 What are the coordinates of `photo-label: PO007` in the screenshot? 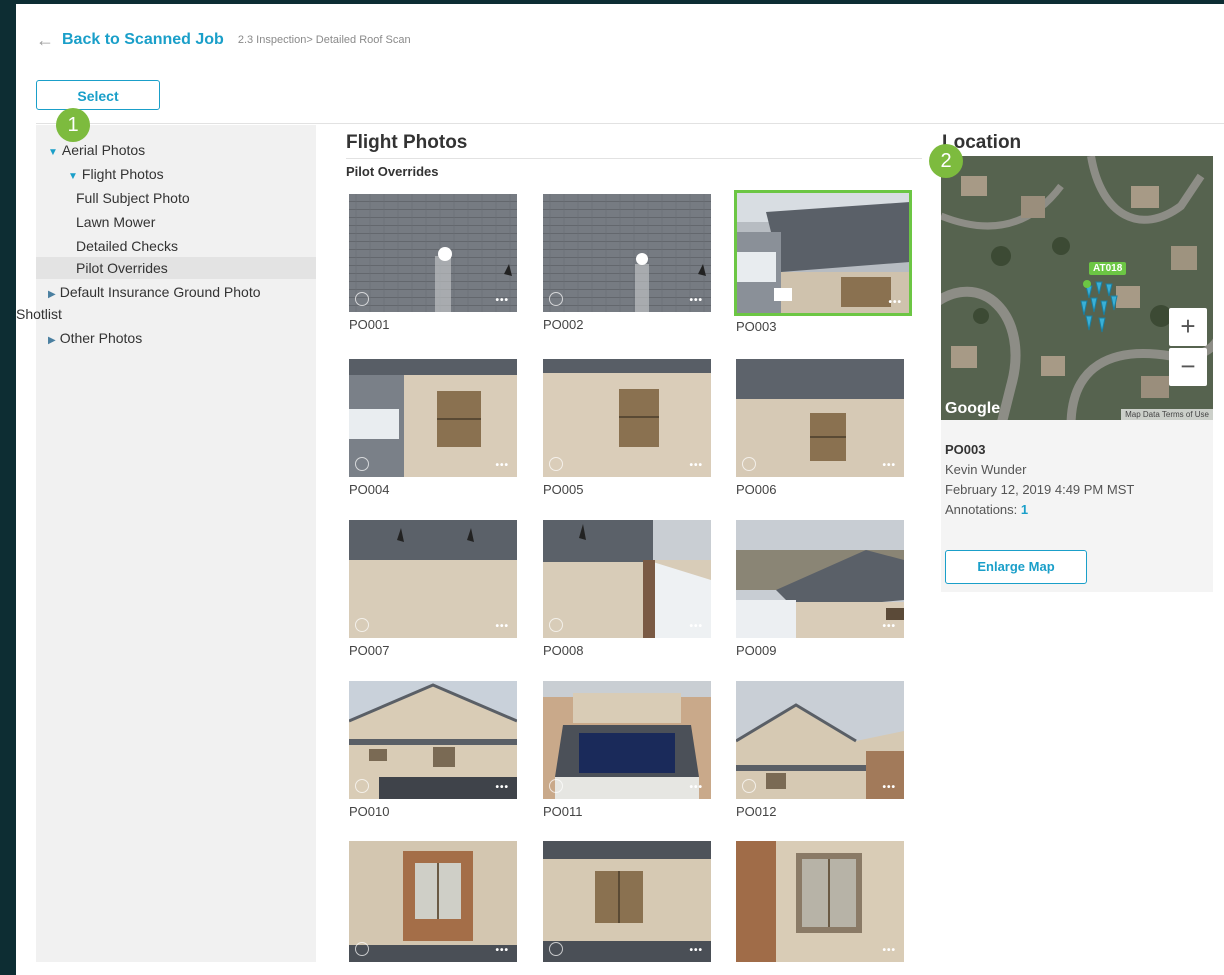 It's located at (369, 650).